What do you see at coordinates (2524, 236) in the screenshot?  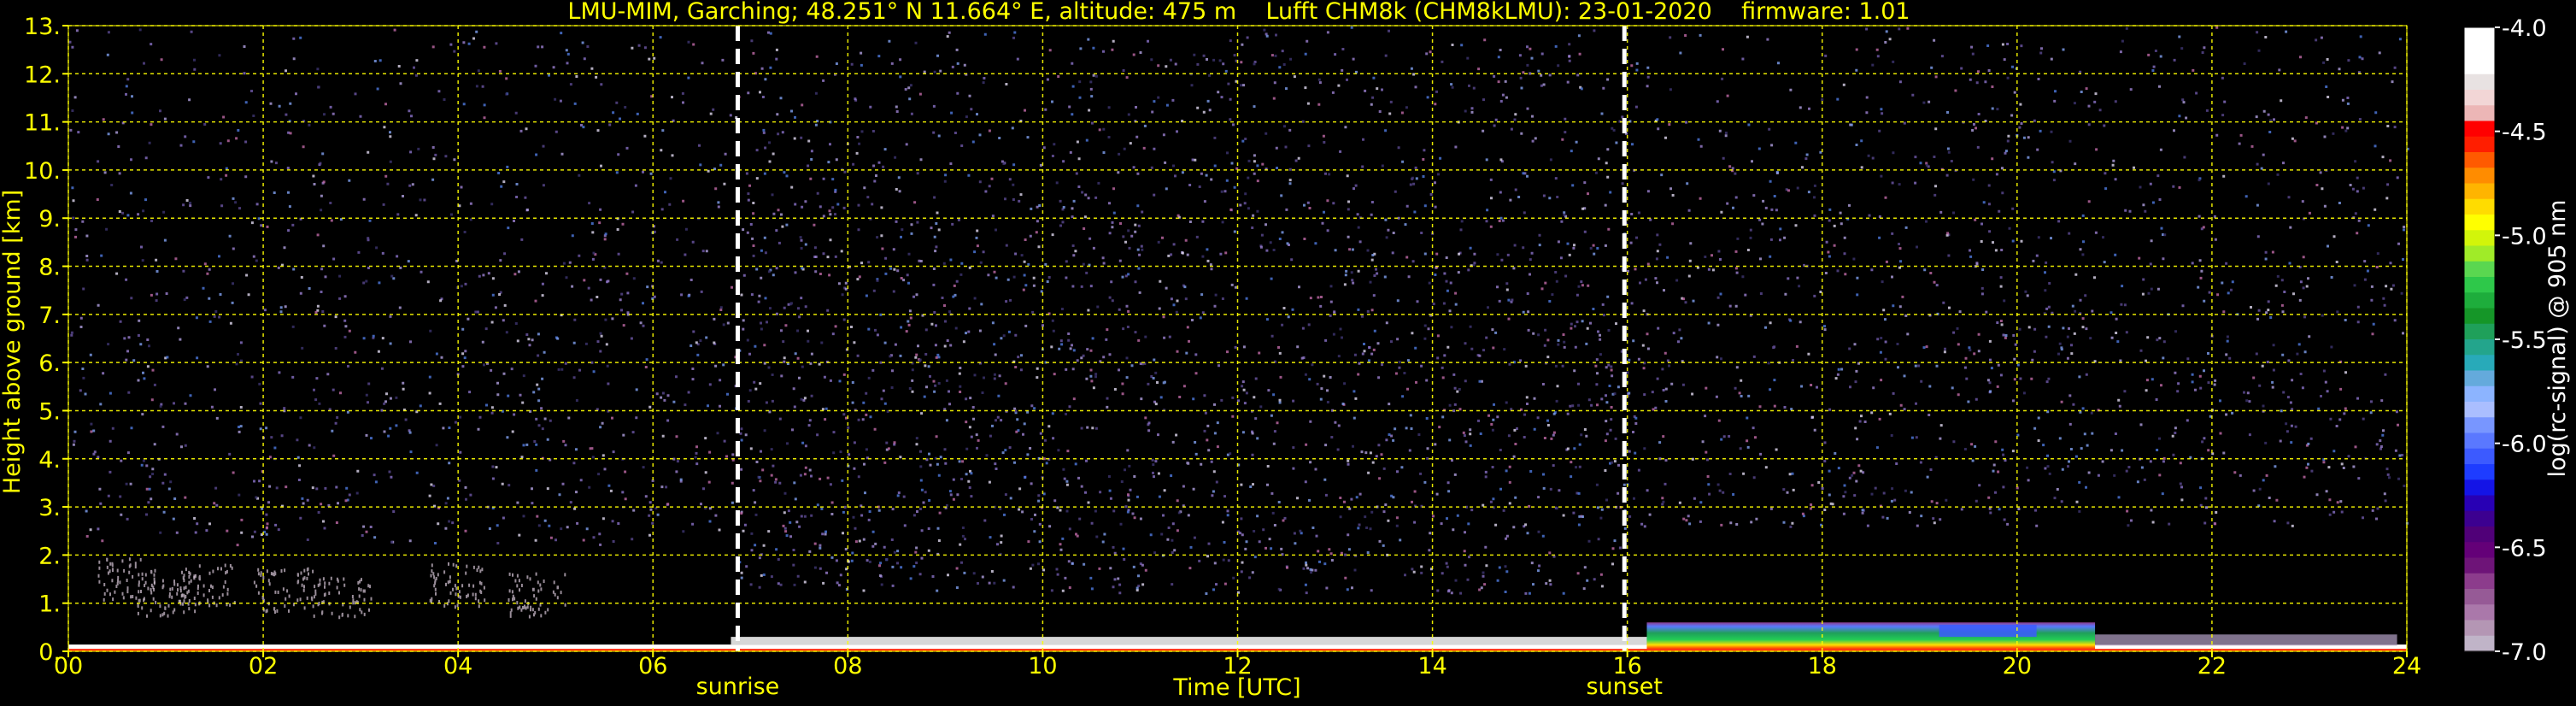 I see `colorbar-tick-label: -5.0` at bounding box center [2524, 236].